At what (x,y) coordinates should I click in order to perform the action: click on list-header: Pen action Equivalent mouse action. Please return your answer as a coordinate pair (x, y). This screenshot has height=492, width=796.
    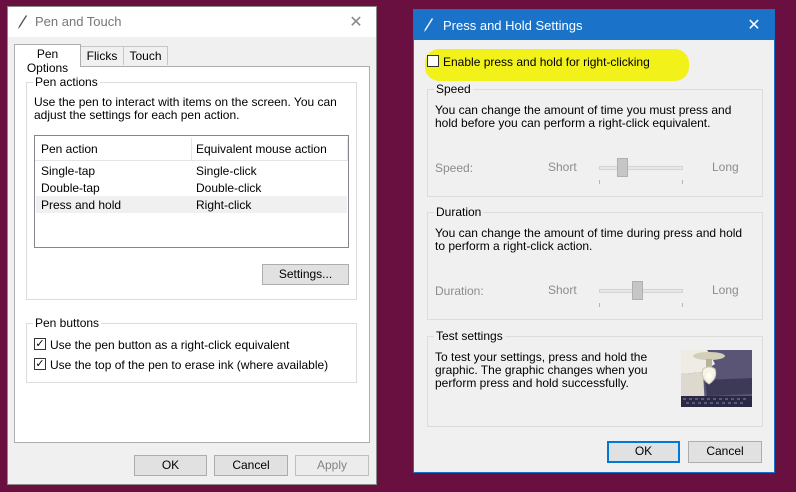
    Looking at the image, I should click on (191, 148).